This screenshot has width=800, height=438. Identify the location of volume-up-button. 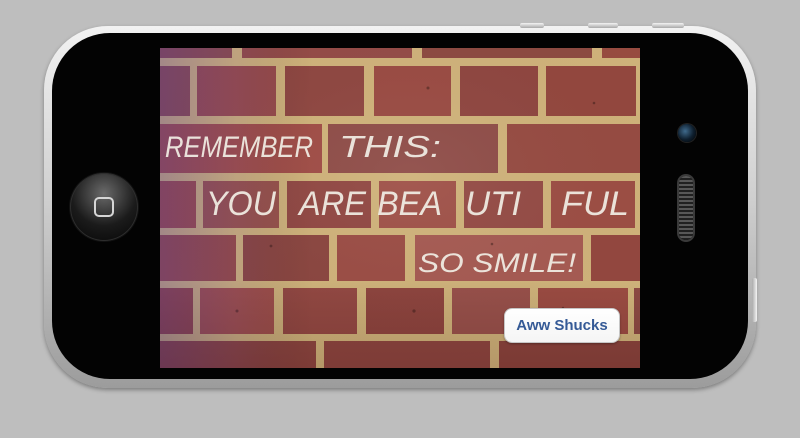
(532, 25).